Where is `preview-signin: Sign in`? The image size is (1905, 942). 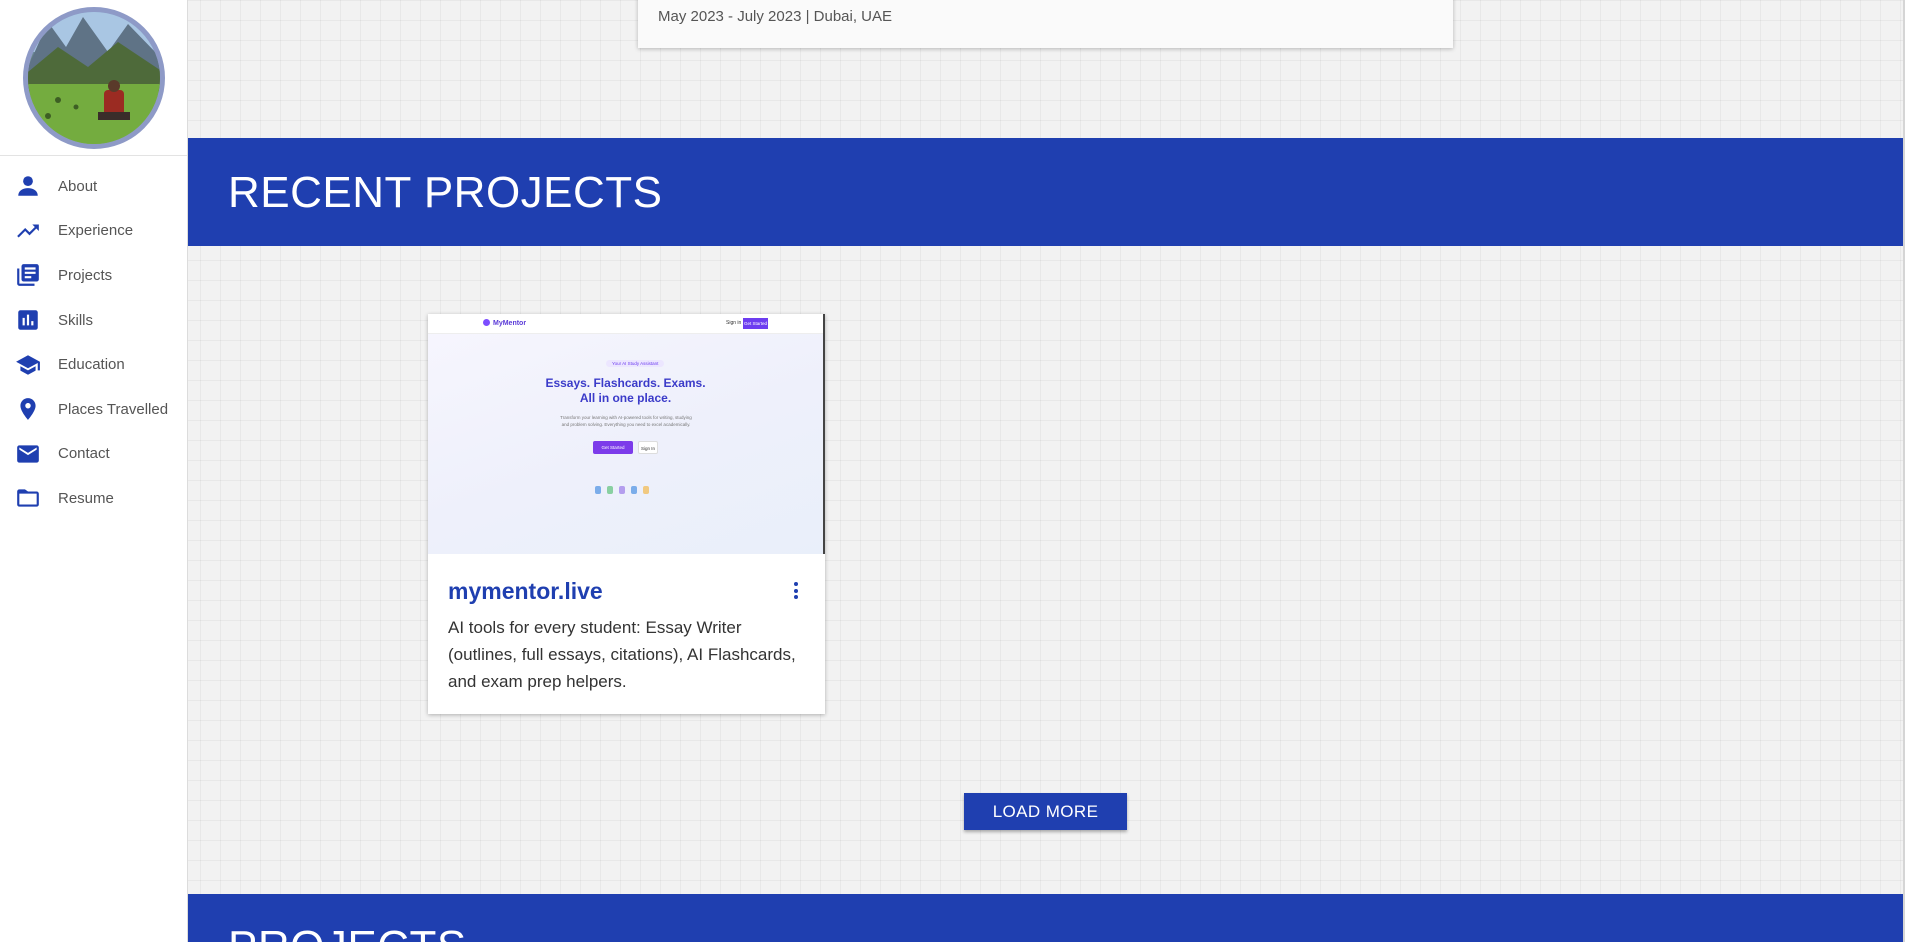 preview-signin: Sign in is located at coordinates (734, 323).